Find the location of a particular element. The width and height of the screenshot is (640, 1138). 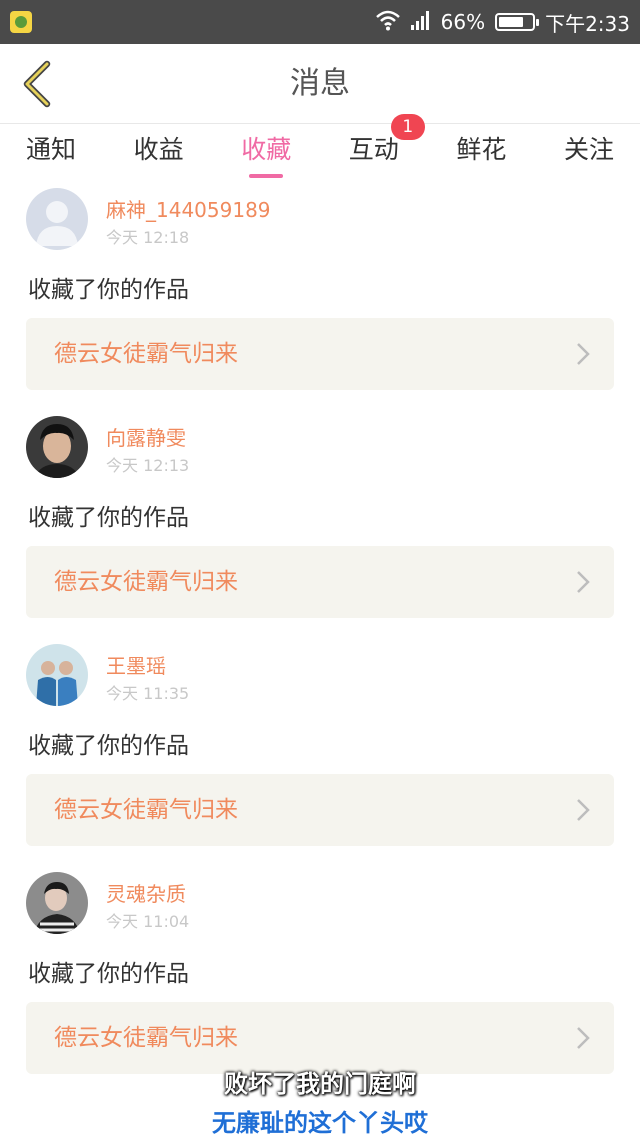

tab-interactions-label: 互动 is located at coordinates (373, 149).